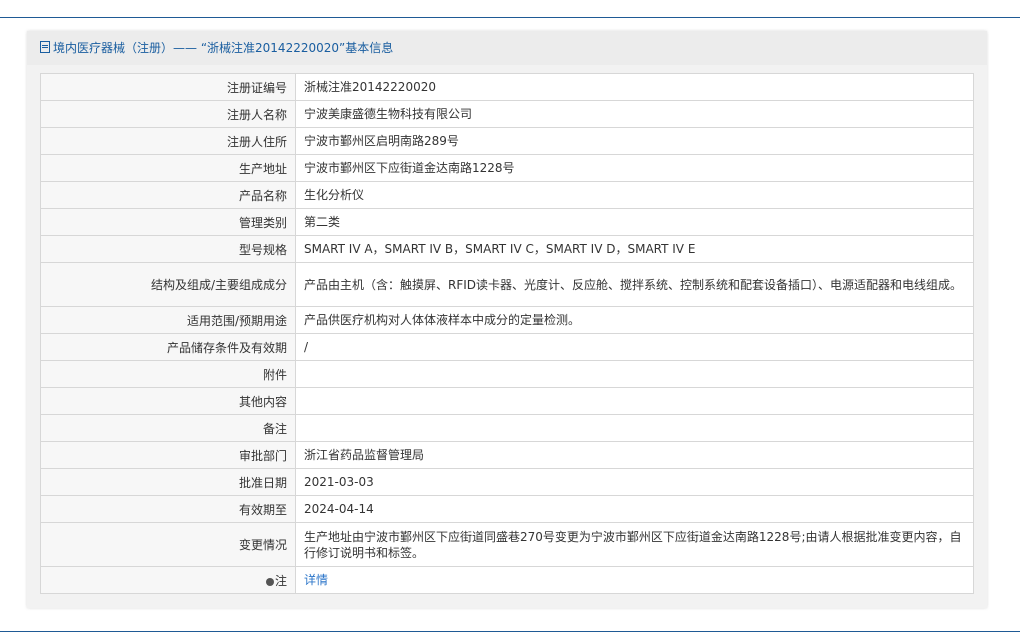 The image size is (1020, 634). I want to click on details-link: 详情, so click(316, 580).